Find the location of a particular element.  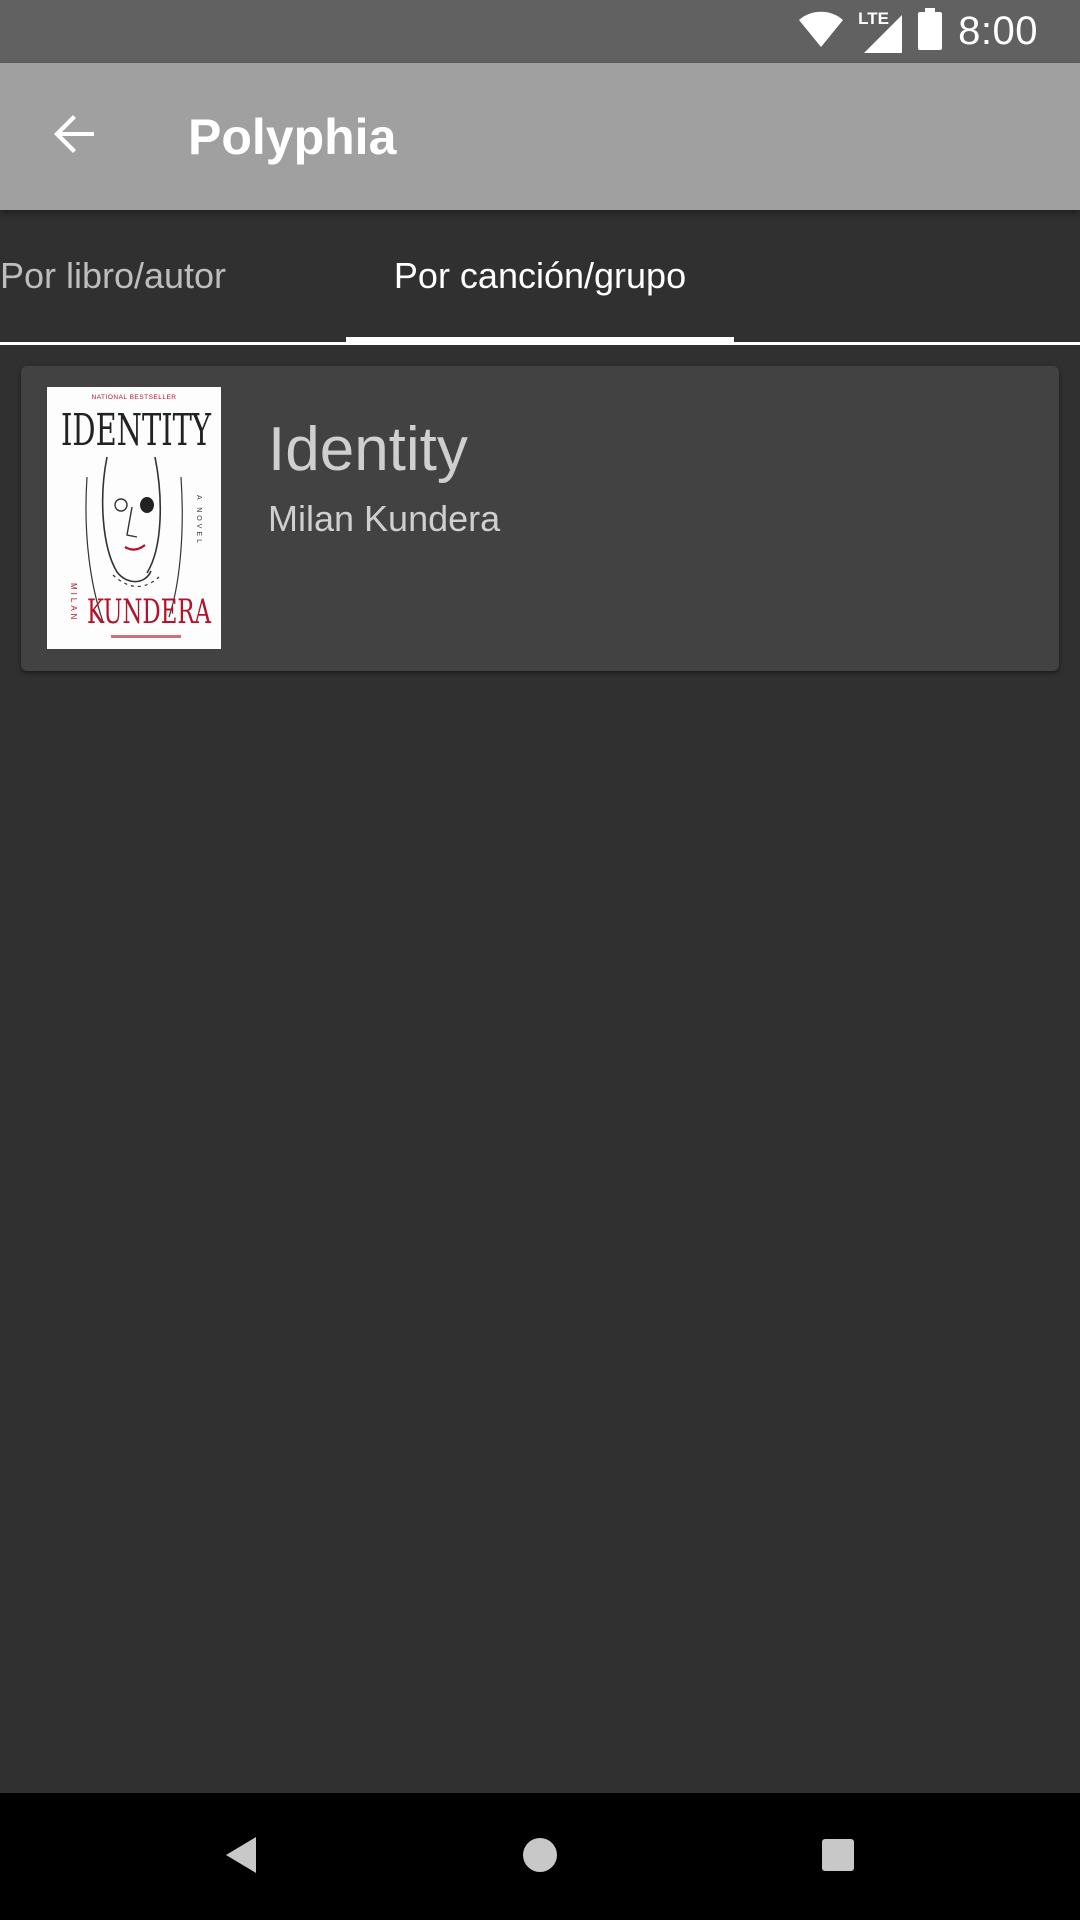

battery-icon is located at coordinates (930, 31).